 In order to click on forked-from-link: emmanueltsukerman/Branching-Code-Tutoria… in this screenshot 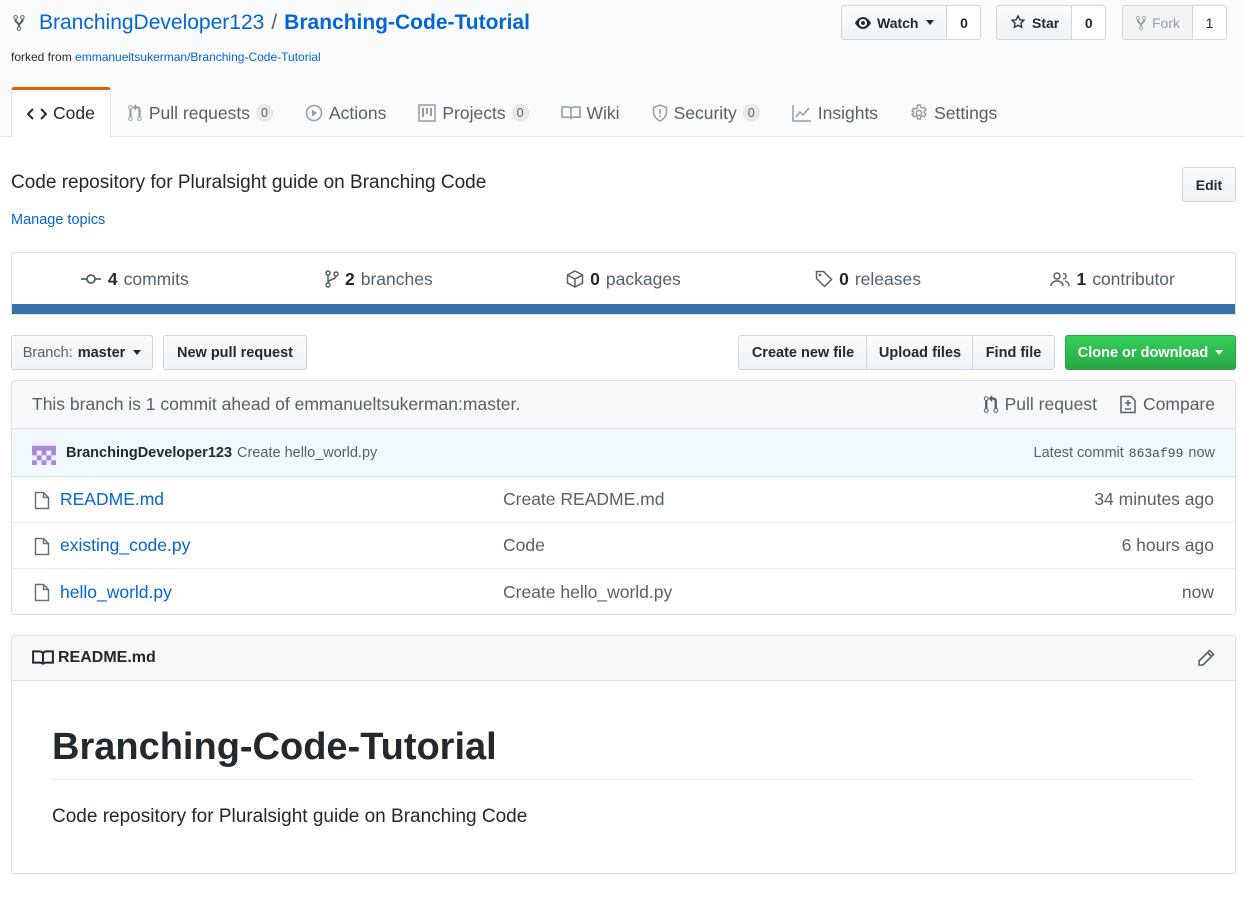, I will do `click(198, 57)`.